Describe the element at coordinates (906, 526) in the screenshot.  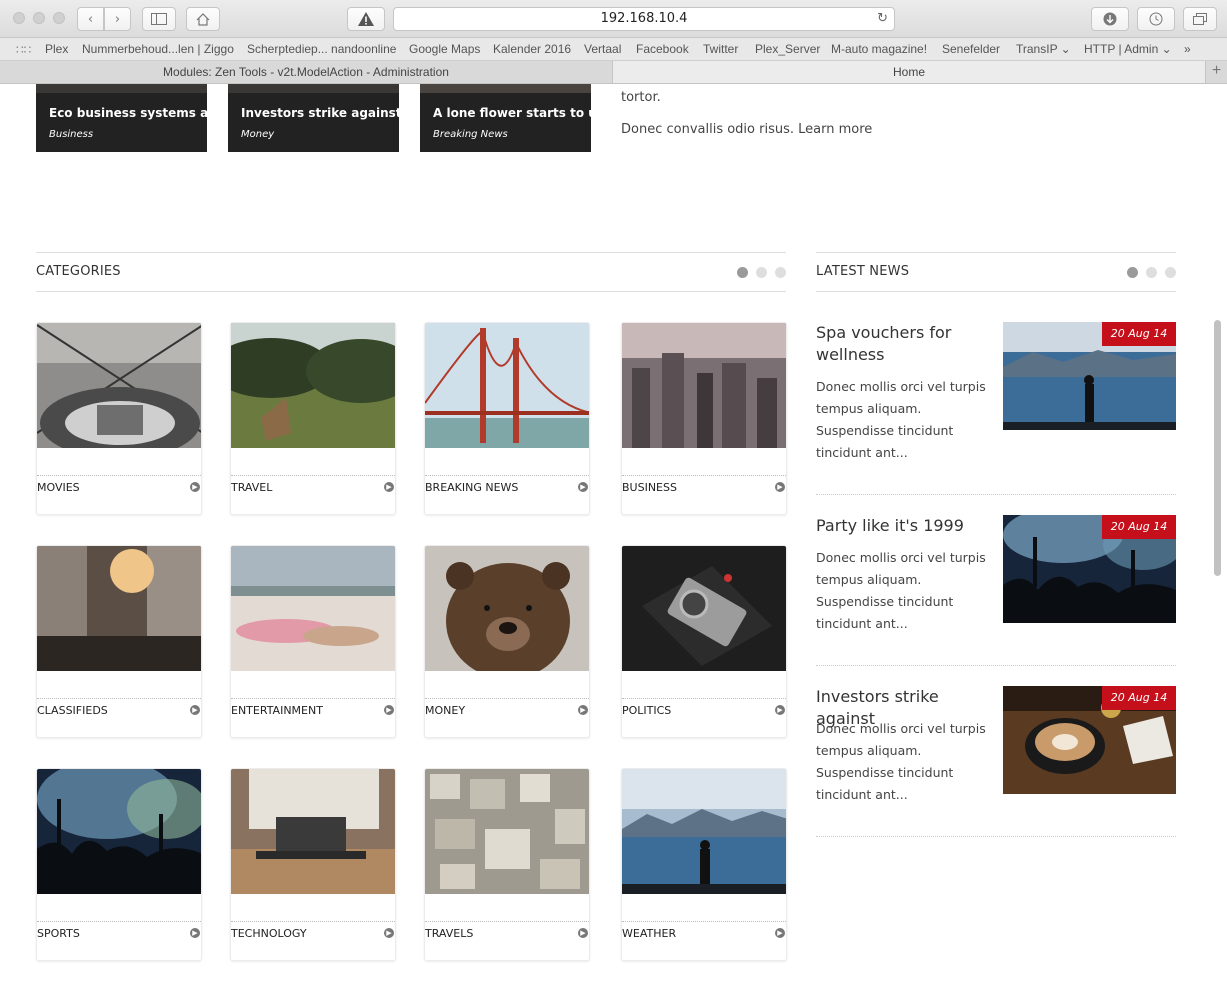
I see `news-title: Party like it's 1999` at that location.